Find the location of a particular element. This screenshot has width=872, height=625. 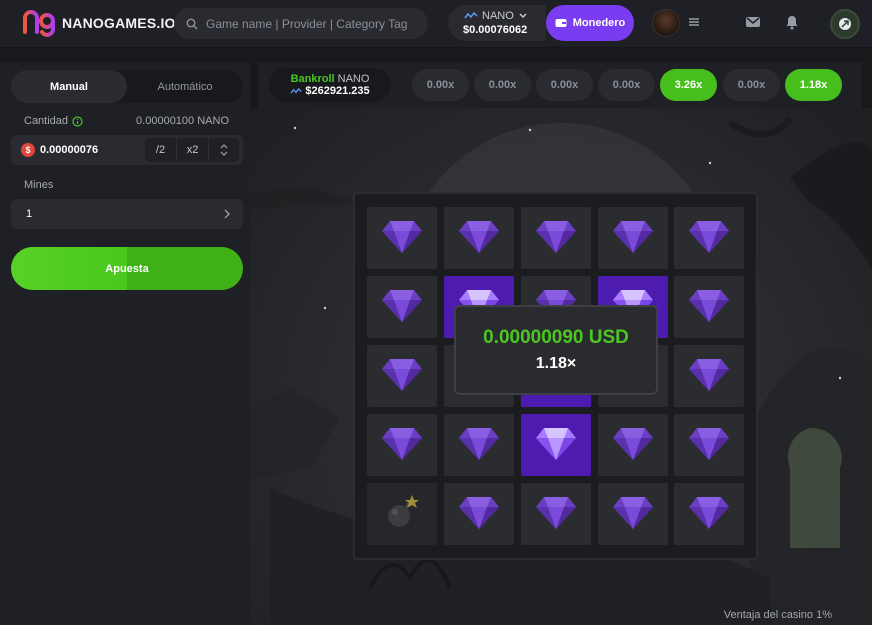

profile-icon is located at coordinates (845, 24).